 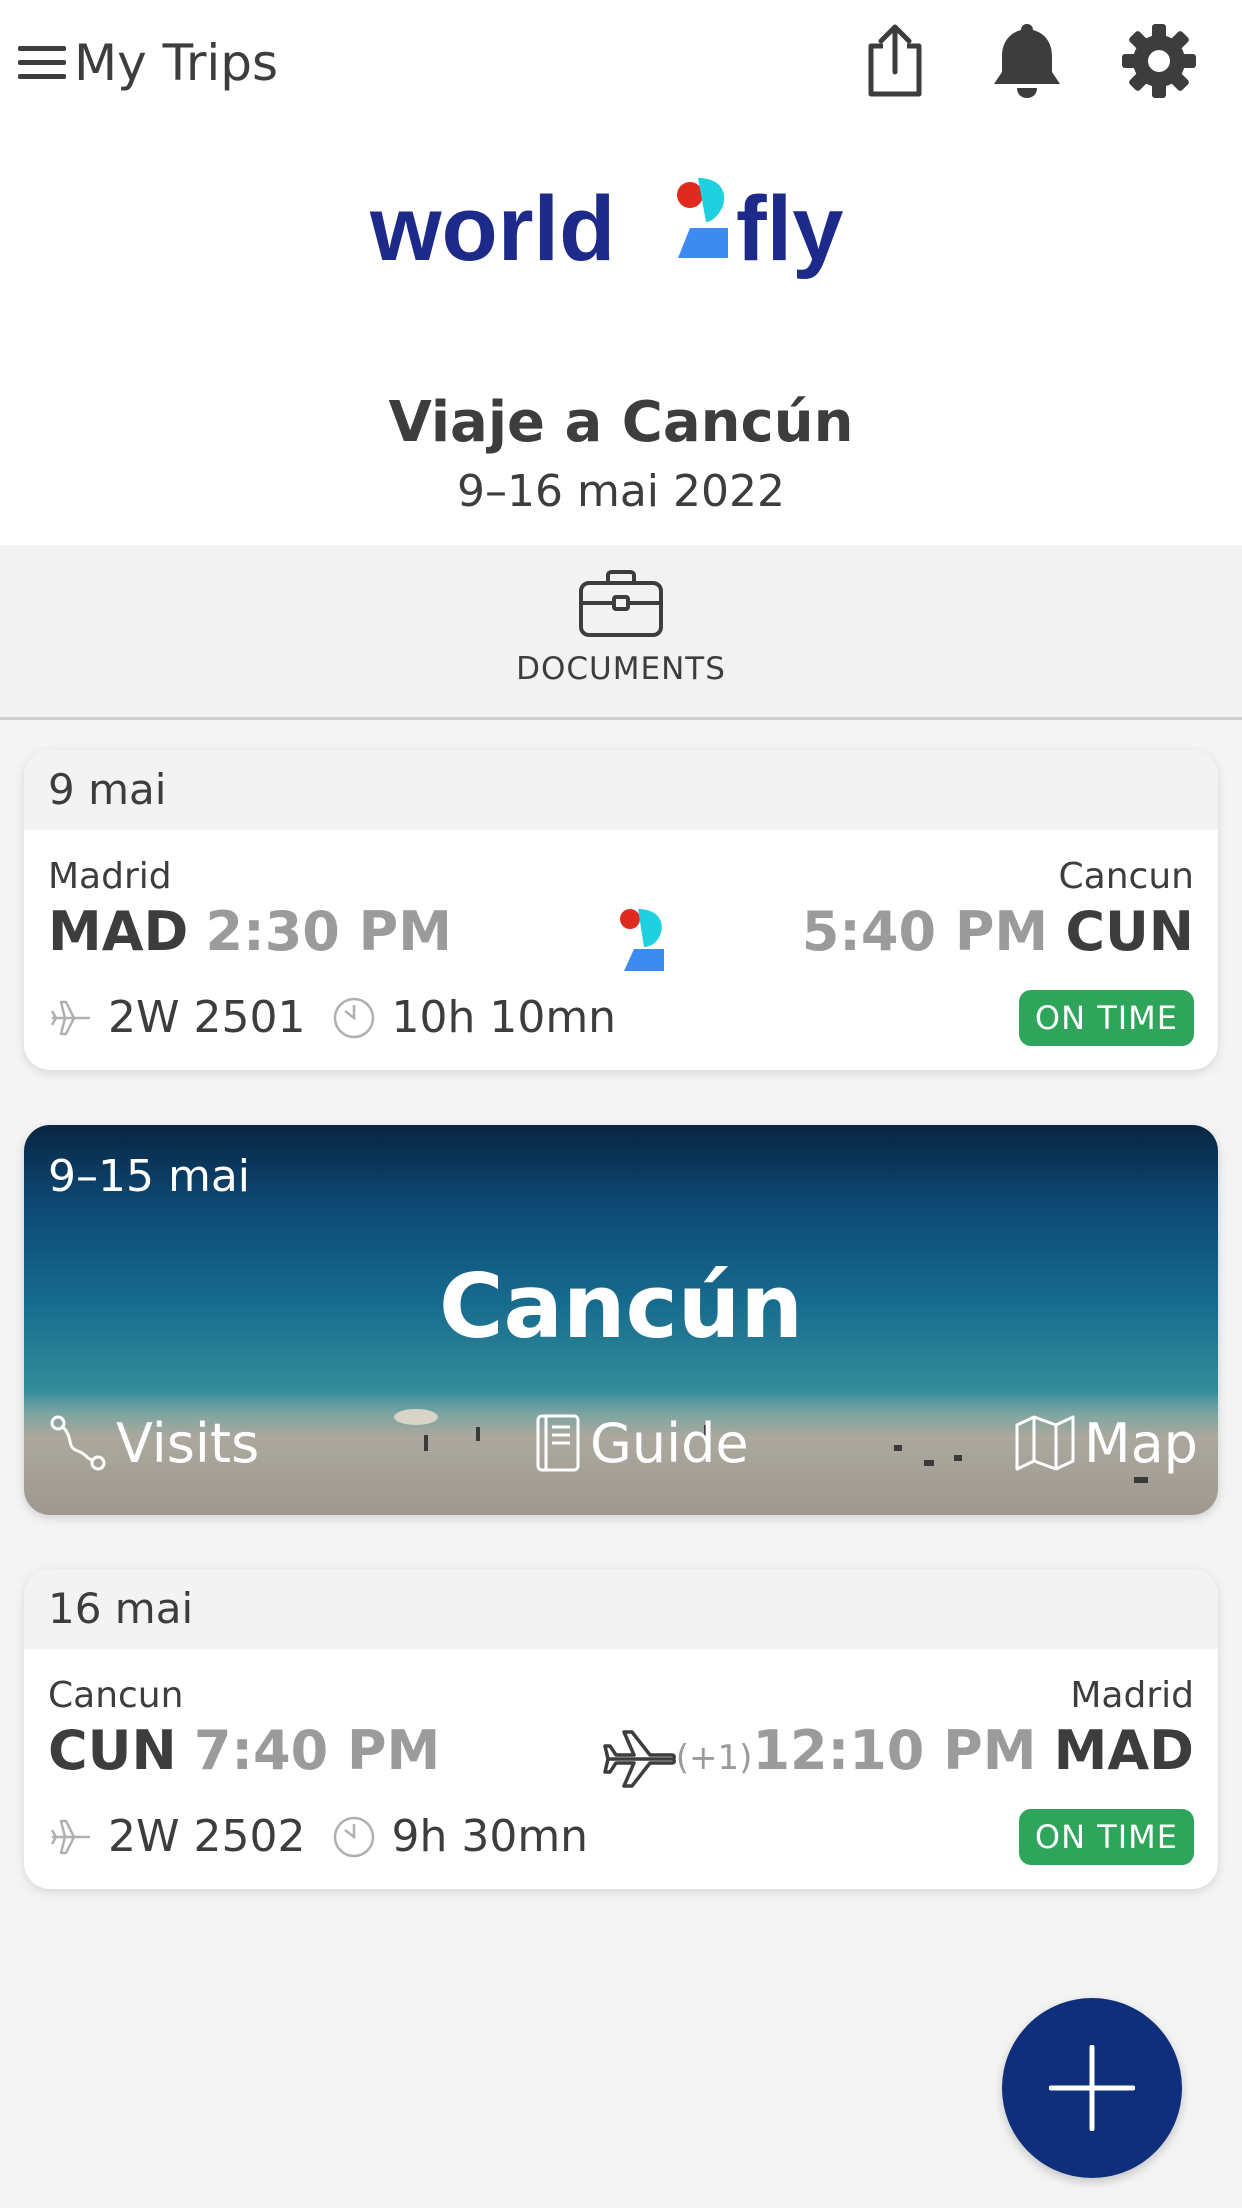 What do you see at coordinates (925, 931) in the screenshot?
I see `arrival-time: 5:40 PM` at bounding box center [925, 931].